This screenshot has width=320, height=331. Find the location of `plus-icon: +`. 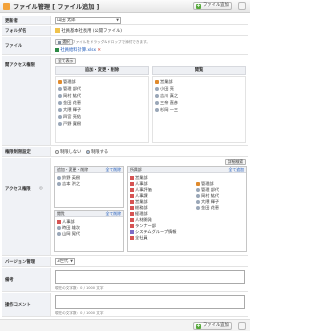

plus-icon: + is located at coordinates (198, 326).